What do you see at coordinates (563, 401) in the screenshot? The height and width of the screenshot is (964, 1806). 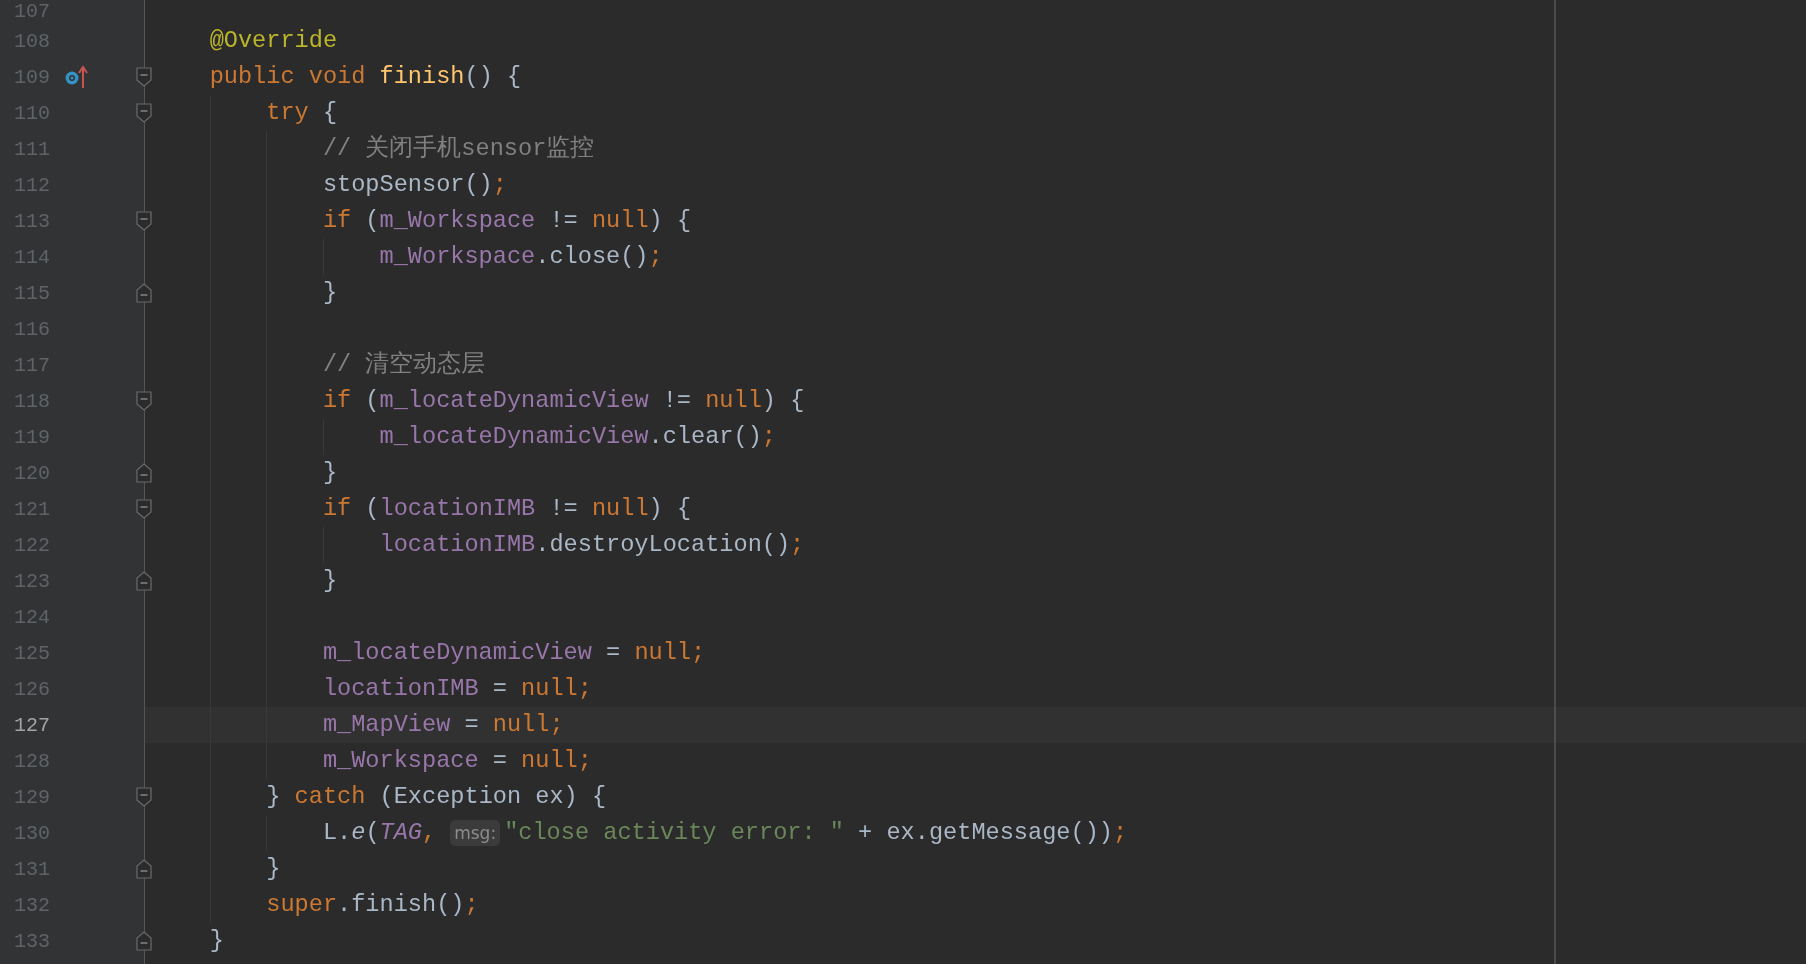 I see `code-line: if (m_locateDynamicView != null) {` at bounding box center [563, 401].